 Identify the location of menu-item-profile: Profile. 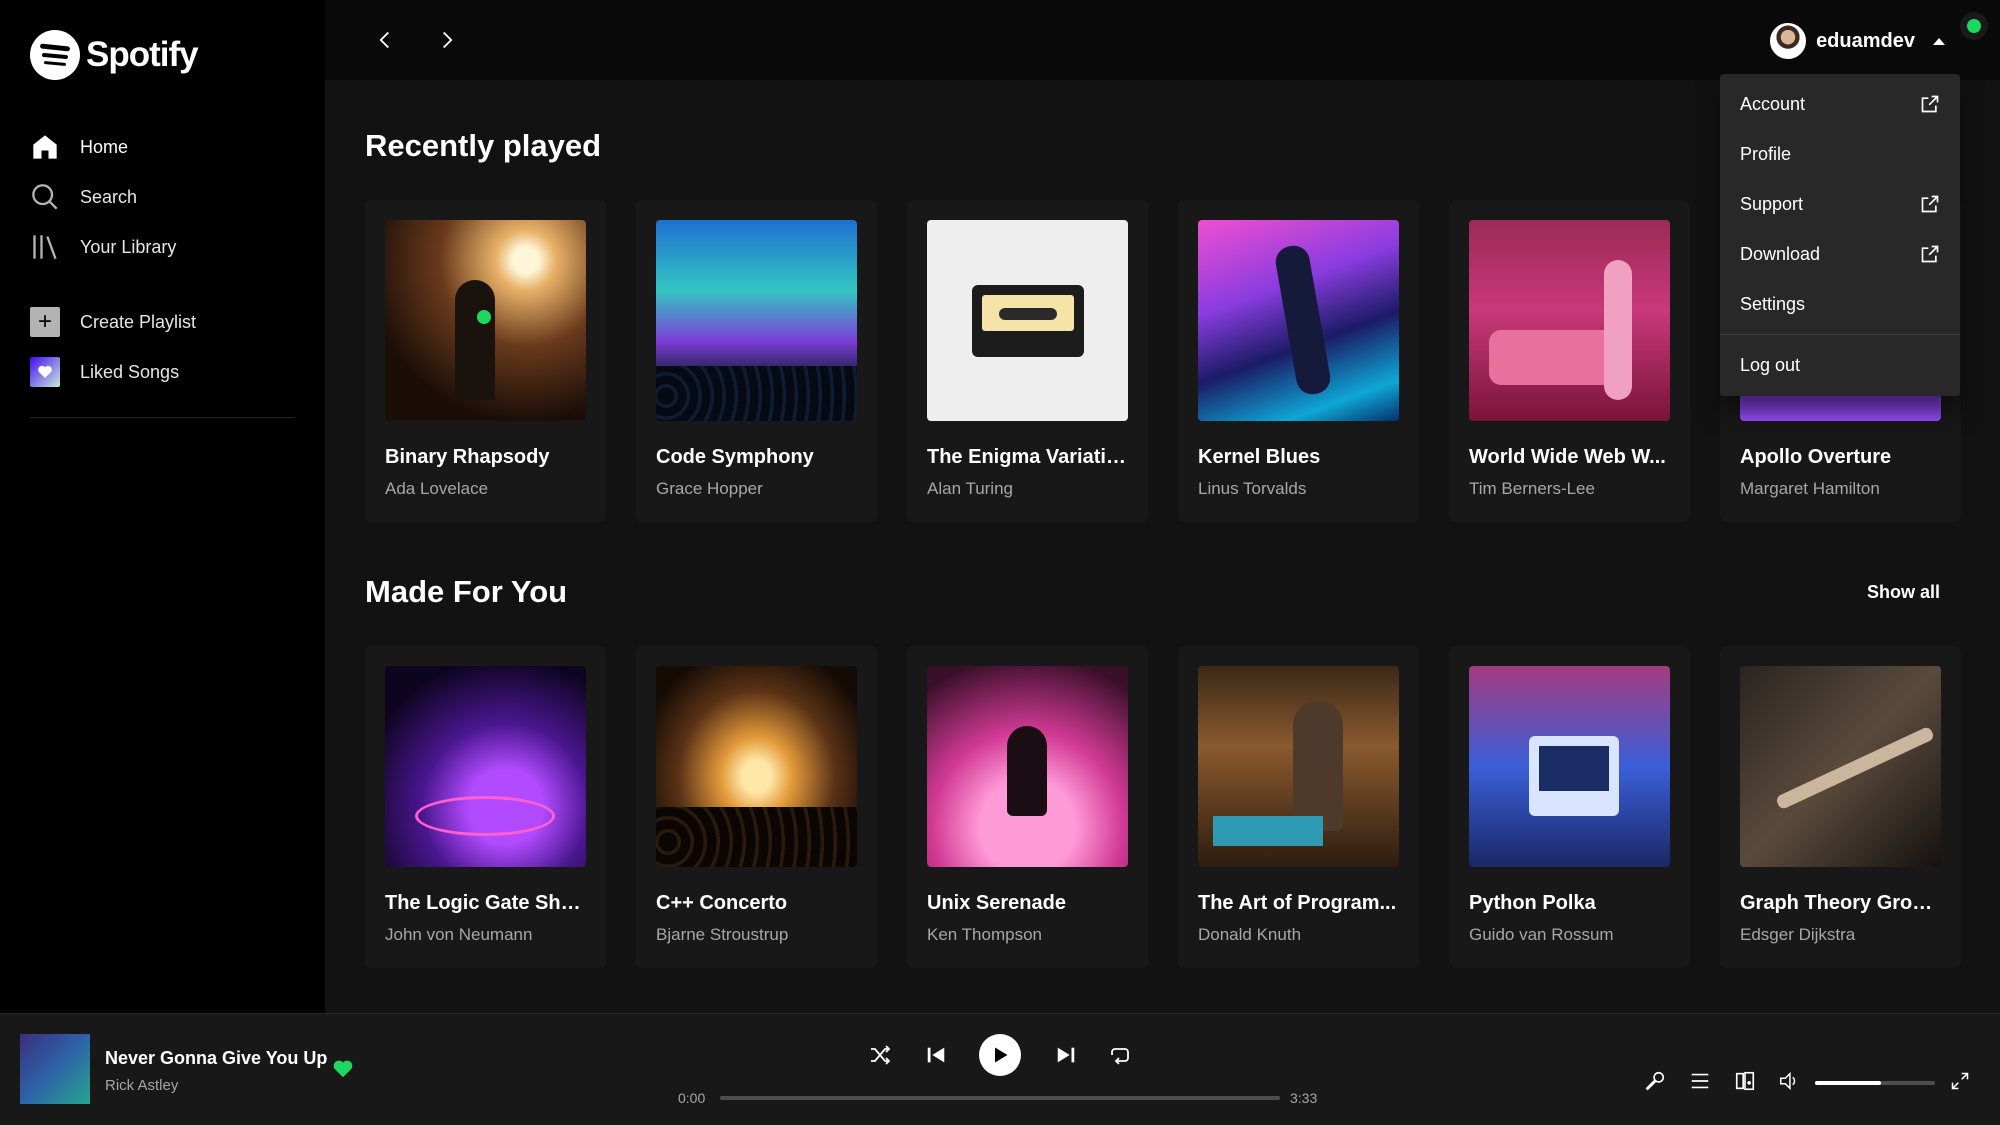
(1840, 154).